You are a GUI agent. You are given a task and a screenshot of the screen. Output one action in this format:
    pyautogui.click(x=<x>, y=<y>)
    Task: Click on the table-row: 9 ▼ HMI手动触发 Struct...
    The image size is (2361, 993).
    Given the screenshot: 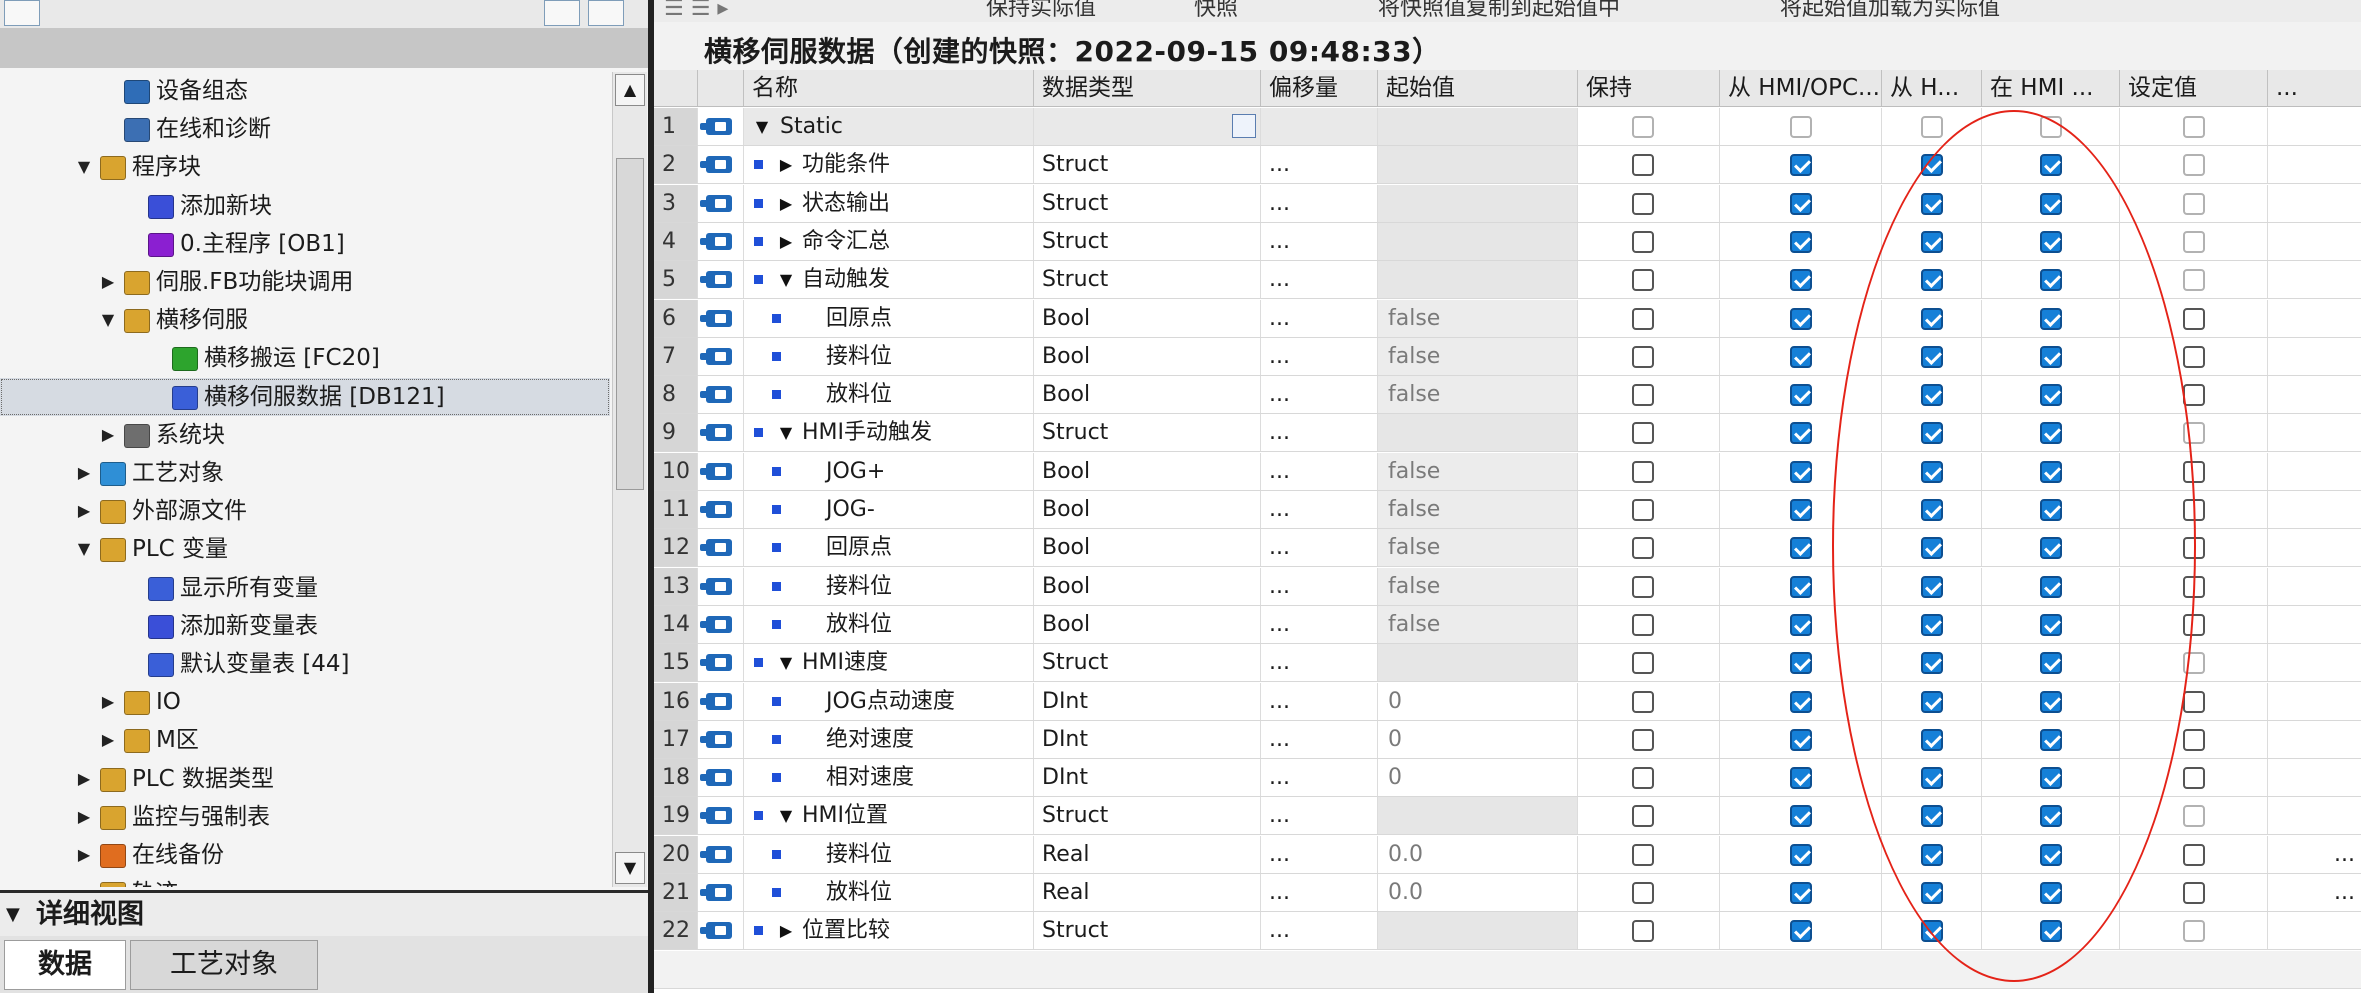 What is the action you would take?
    pyautogui.click(x=1507, y=433)
    